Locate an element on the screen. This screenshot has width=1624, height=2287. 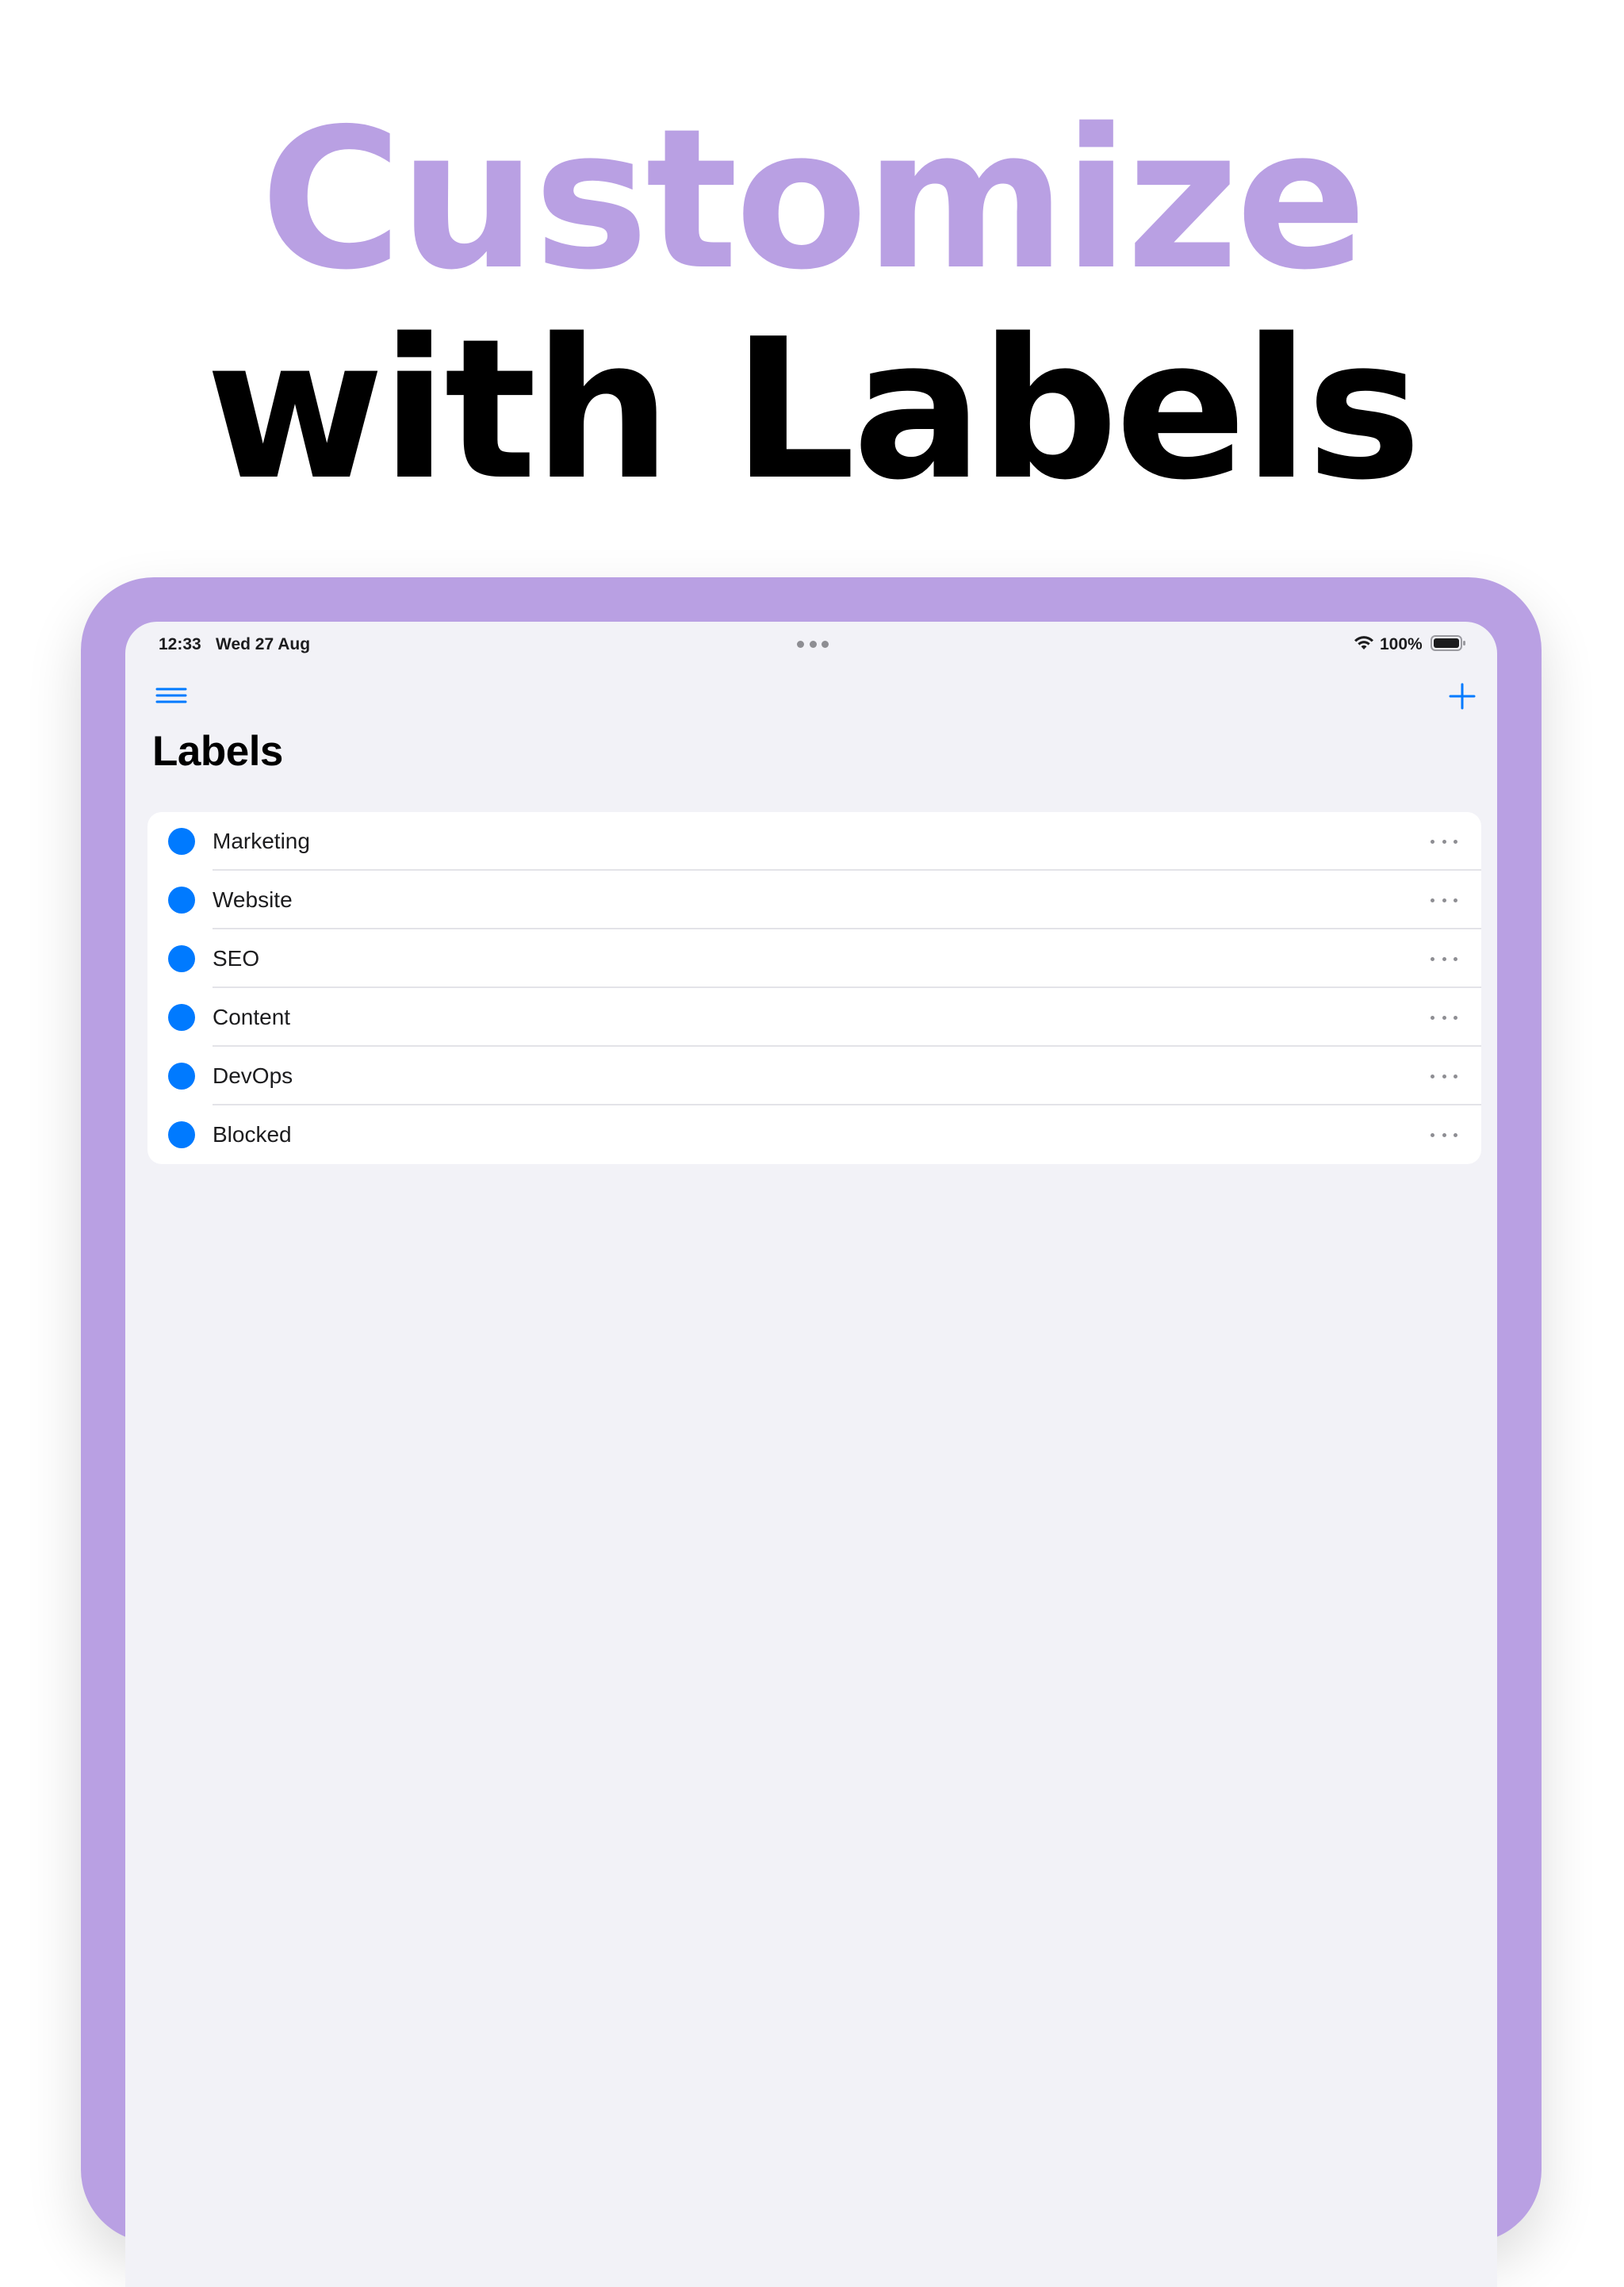
label-name: SEO is located at coordinates (236, 958).